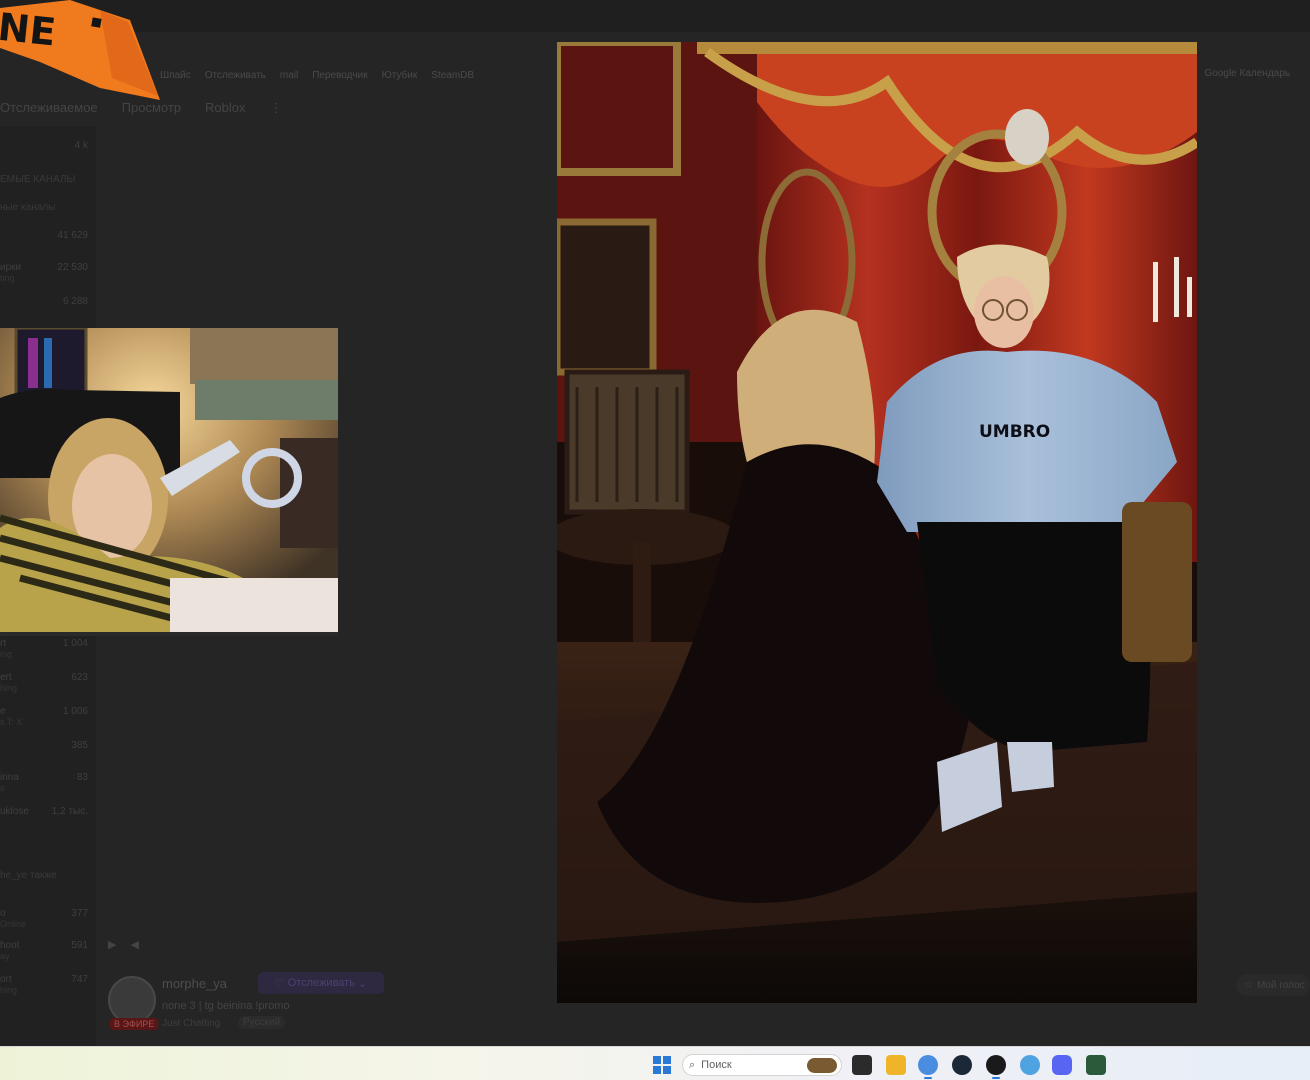  Describe the element at coordinates (662, 1065) in the screenshot. I see `windows-start-icon` at that location.